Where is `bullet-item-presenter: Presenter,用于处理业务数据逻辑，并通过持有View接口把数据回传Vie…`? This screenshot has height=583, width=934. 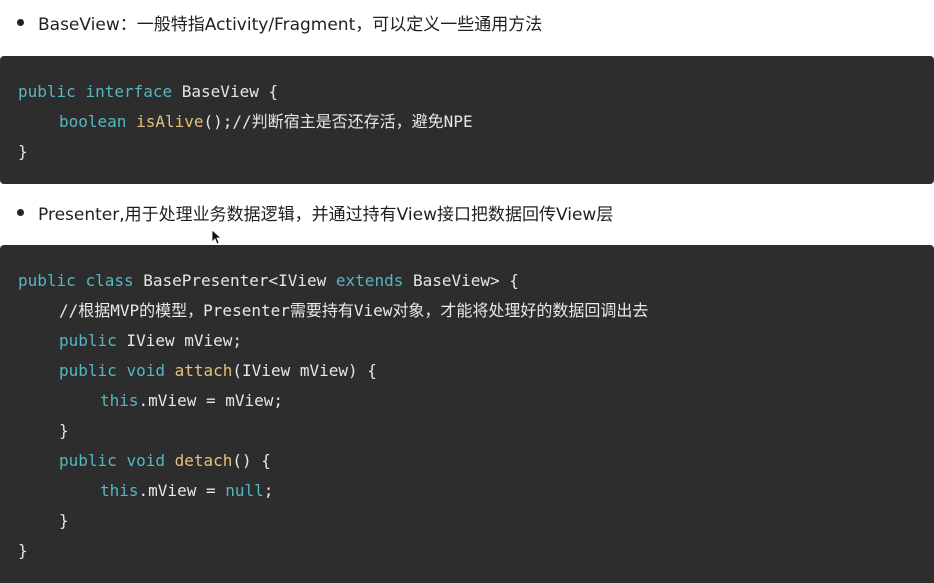
bullet-item-presenter: Presenter,用于处理业务数据逻辑，并通过持有View接口把数据回传Vie… is located at coordinates (467, 212).